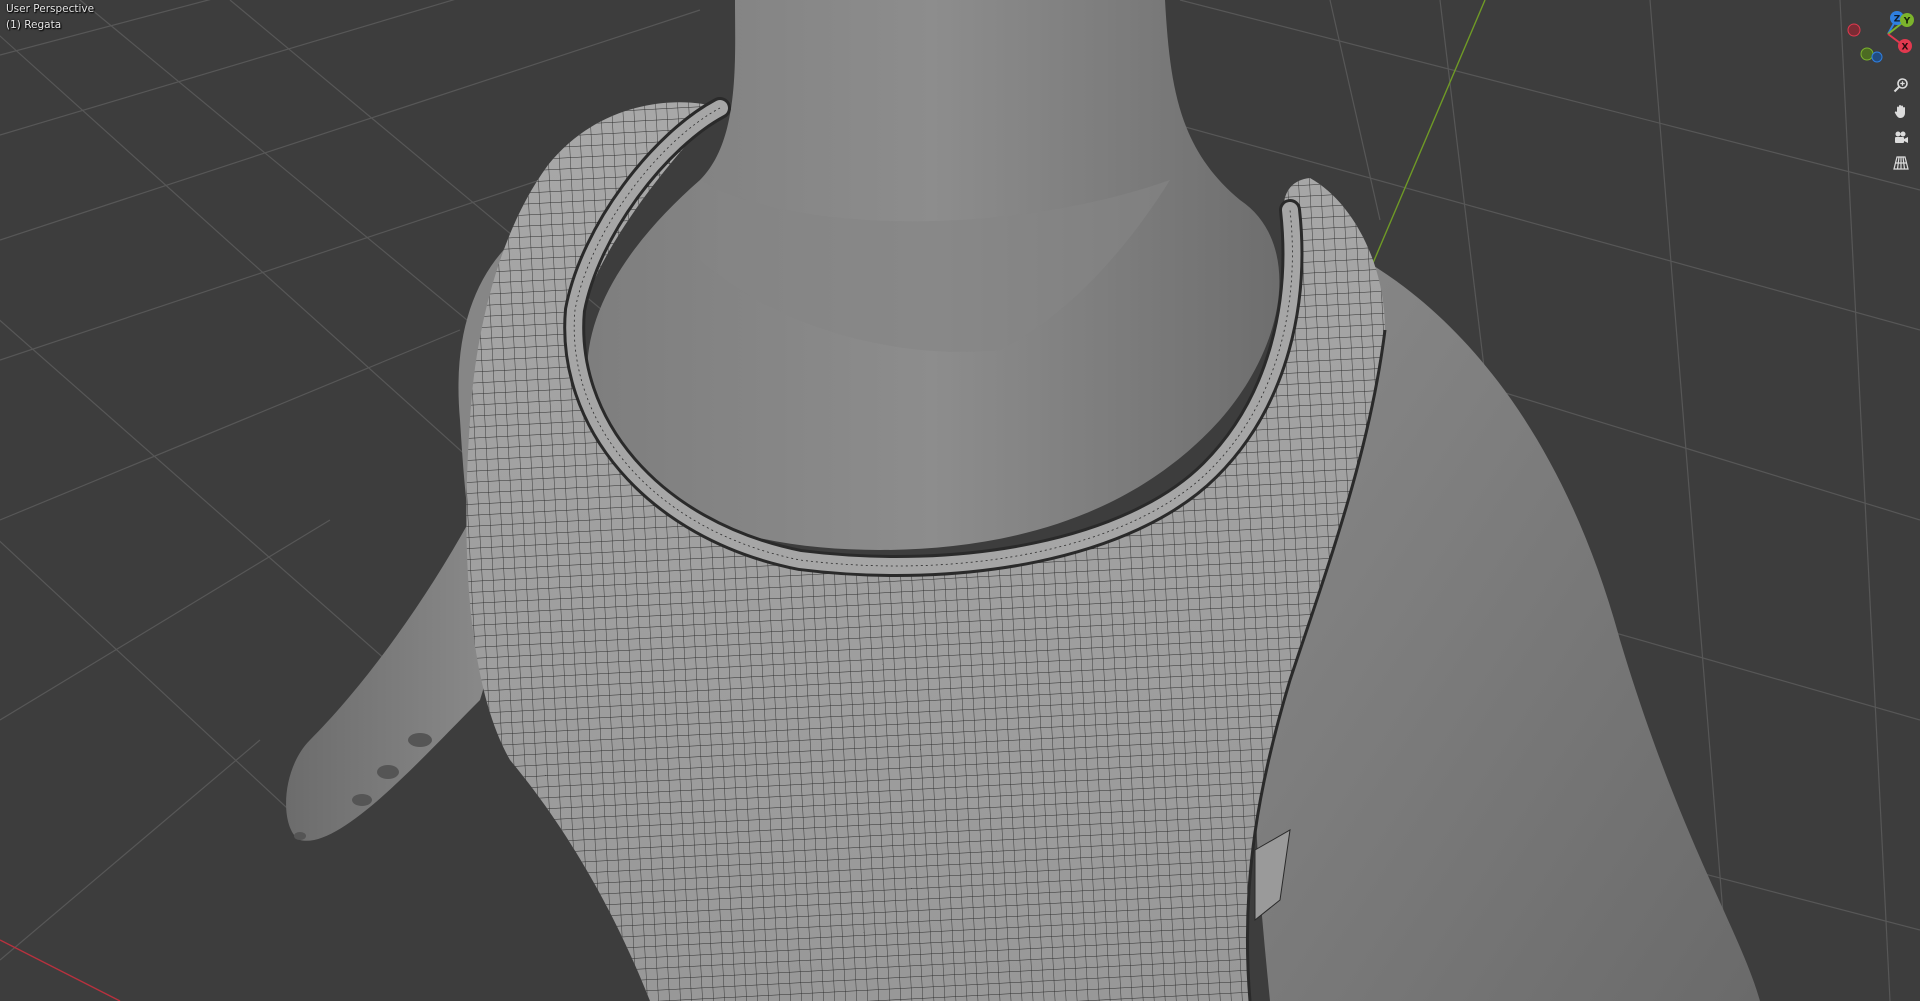 The height and width of the screenshot is (1001, 1920). Describe the element at coordinates (60, 970) in the screenshot. I see `x-axis-line` at that location.